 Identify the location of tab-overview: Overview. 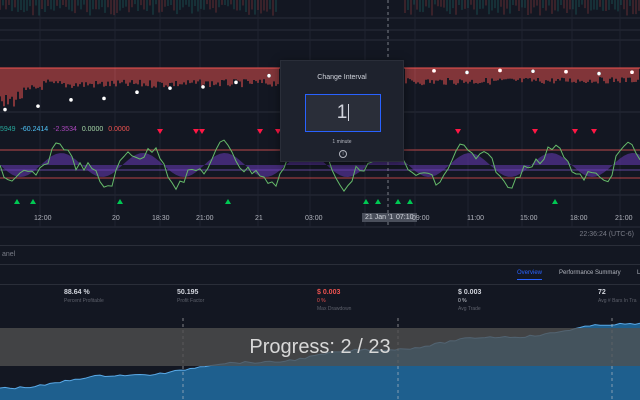
(530, 275).